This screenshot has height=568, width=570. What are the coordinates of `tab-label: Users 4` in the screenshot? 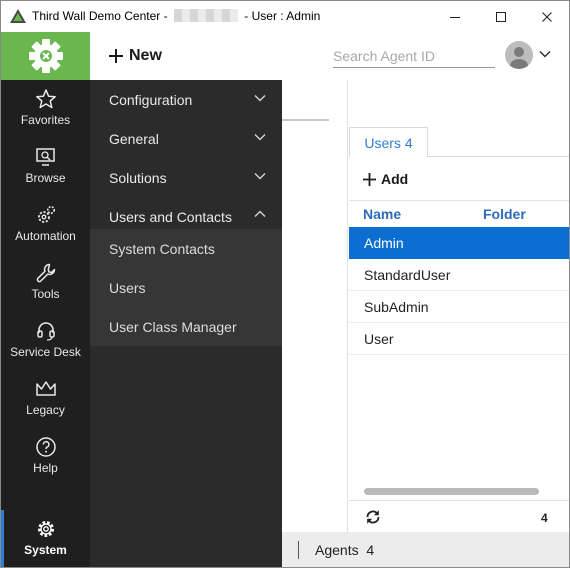 It's located at (388, 142).